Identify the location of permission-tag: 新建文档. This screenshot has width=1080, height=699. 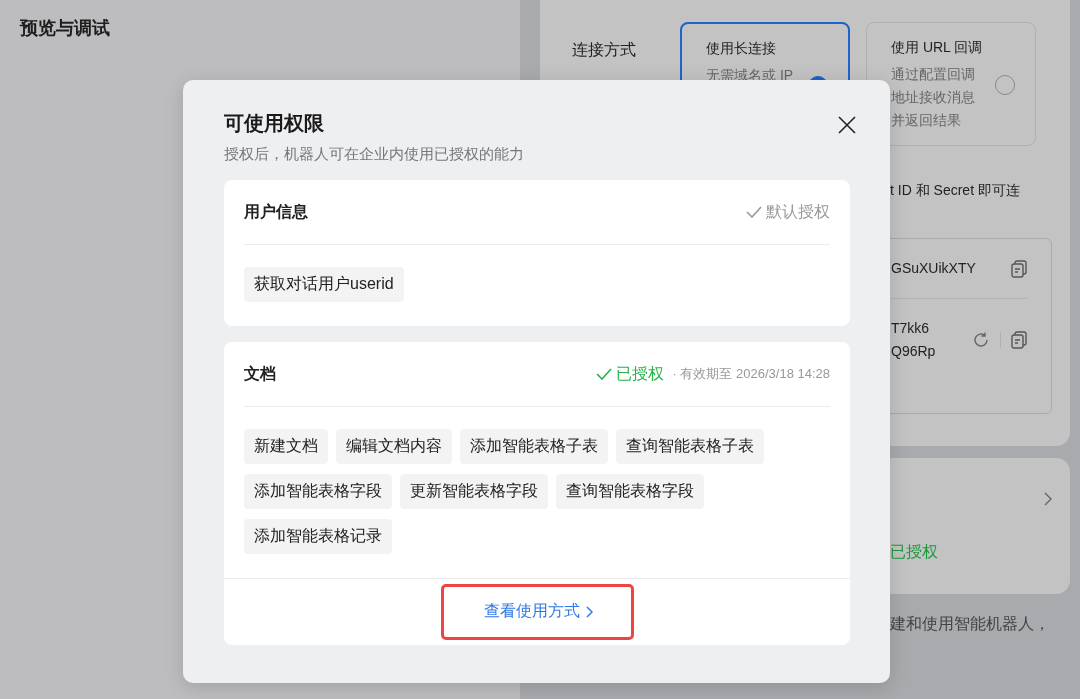
(286, 446).